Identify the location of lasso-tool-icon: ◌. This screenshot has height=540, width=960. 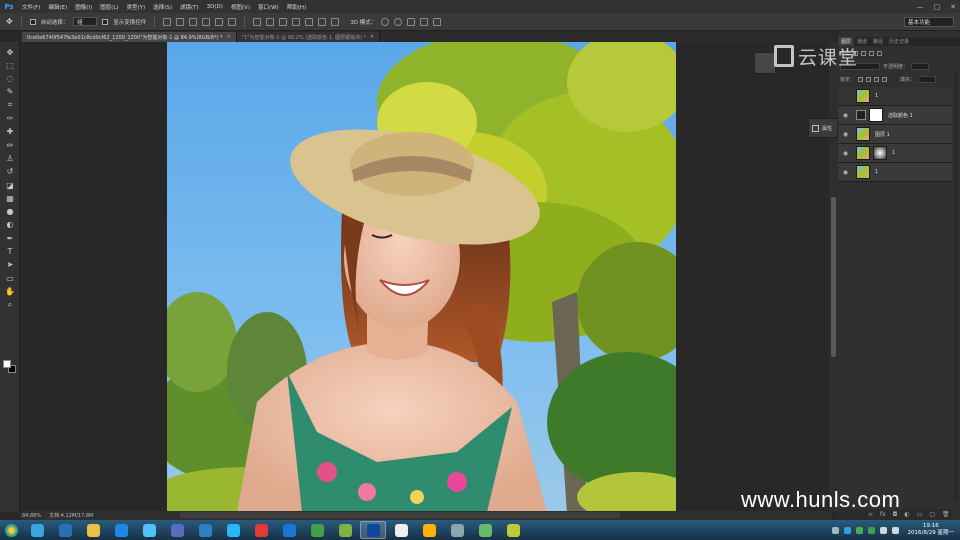
(10, 79).